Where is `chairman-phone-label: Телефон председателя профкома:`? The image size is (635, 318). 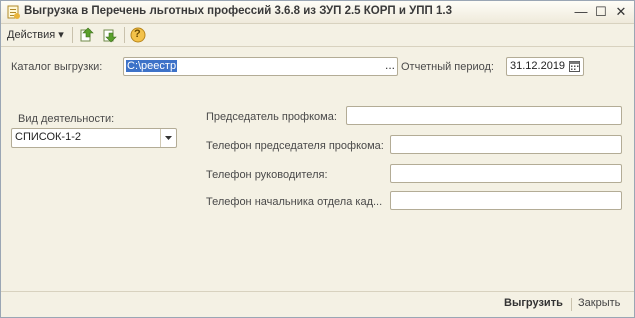
chairman-phone-label: Телефон председателя профкома: is located at coordinates (295, 146).